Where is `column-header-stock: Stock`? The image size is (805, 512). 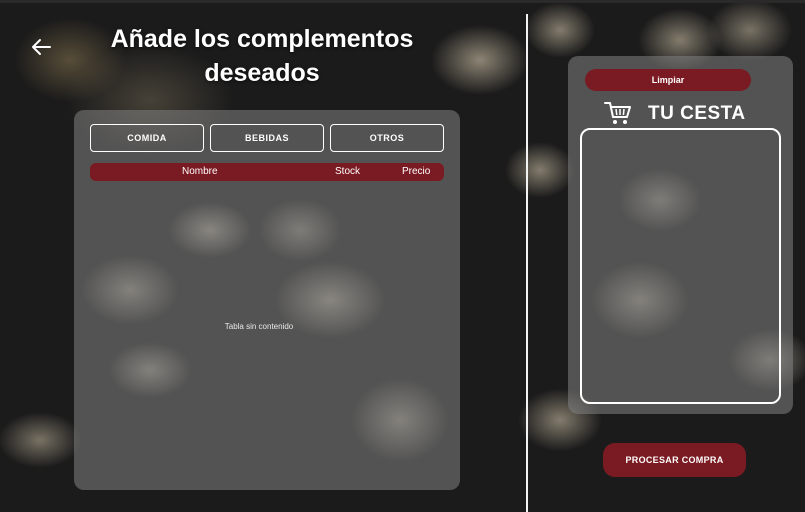 column-header-stock: Stock is located at coordinates (347, 171).